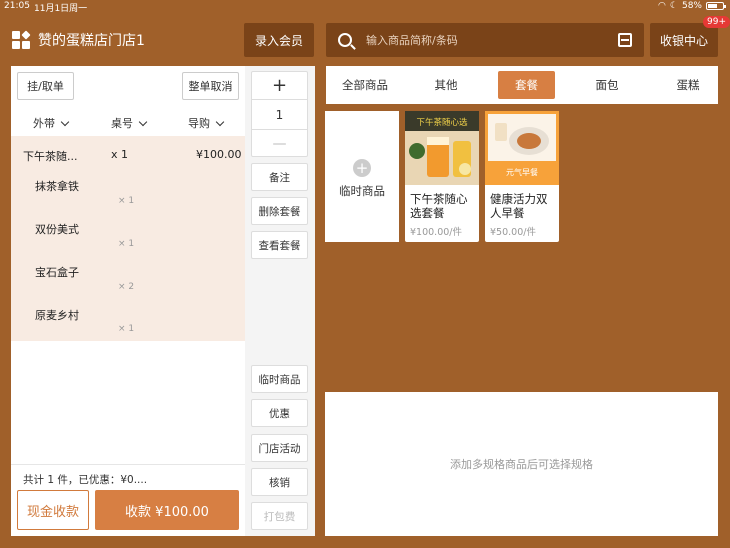 Image resolution: width=730 pixels, height=548 pixels. Describe the element at coordinates (279, 177) in the screenshot. I see `note-button: 备注` at that location.